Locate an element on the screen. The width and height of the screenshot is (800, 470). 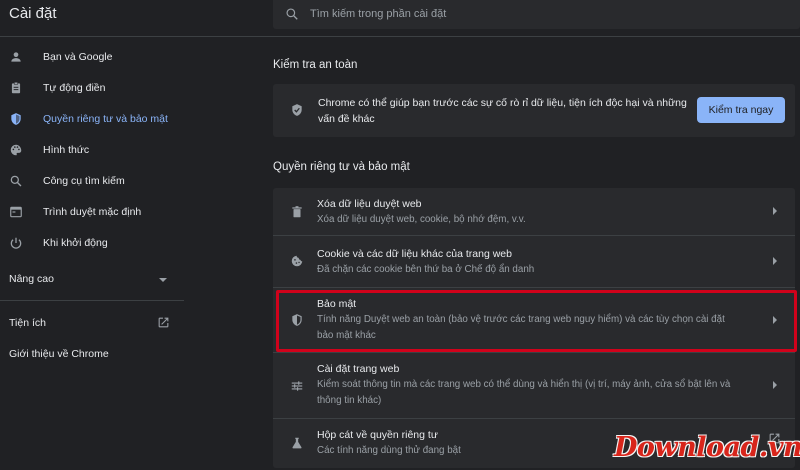
row-title: Cookie và các dữ liệu khác của trang web is located at coordinates (414, 254).